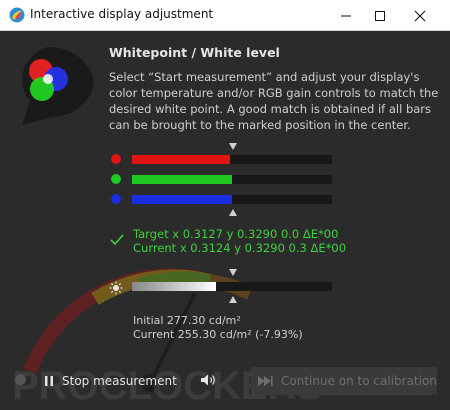 Image resolution: width=450 pixels, height=410 pixels. What do you see at coordinates (181, 159) in the screenshot?
I see `red-channel-fill` at bounding box center [181, 159].